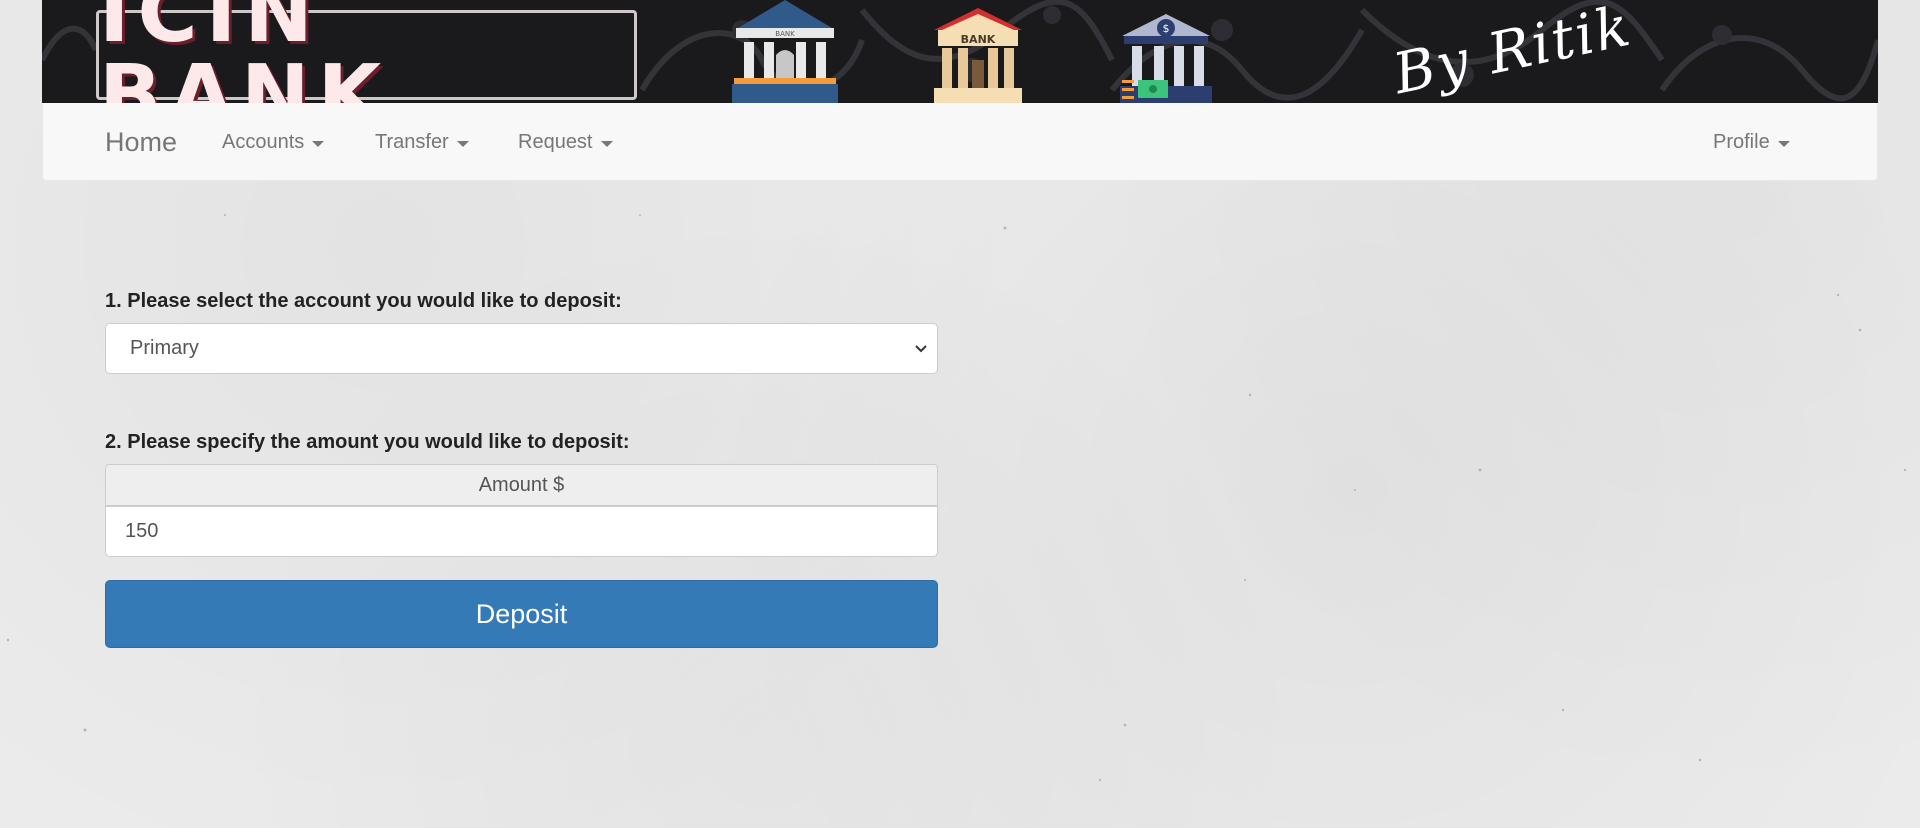 This screenshot has height=828, width=1920. Describe the element at coordinates (978, 55) in the screenshot. I see `bank-icon: BANK` at that location.